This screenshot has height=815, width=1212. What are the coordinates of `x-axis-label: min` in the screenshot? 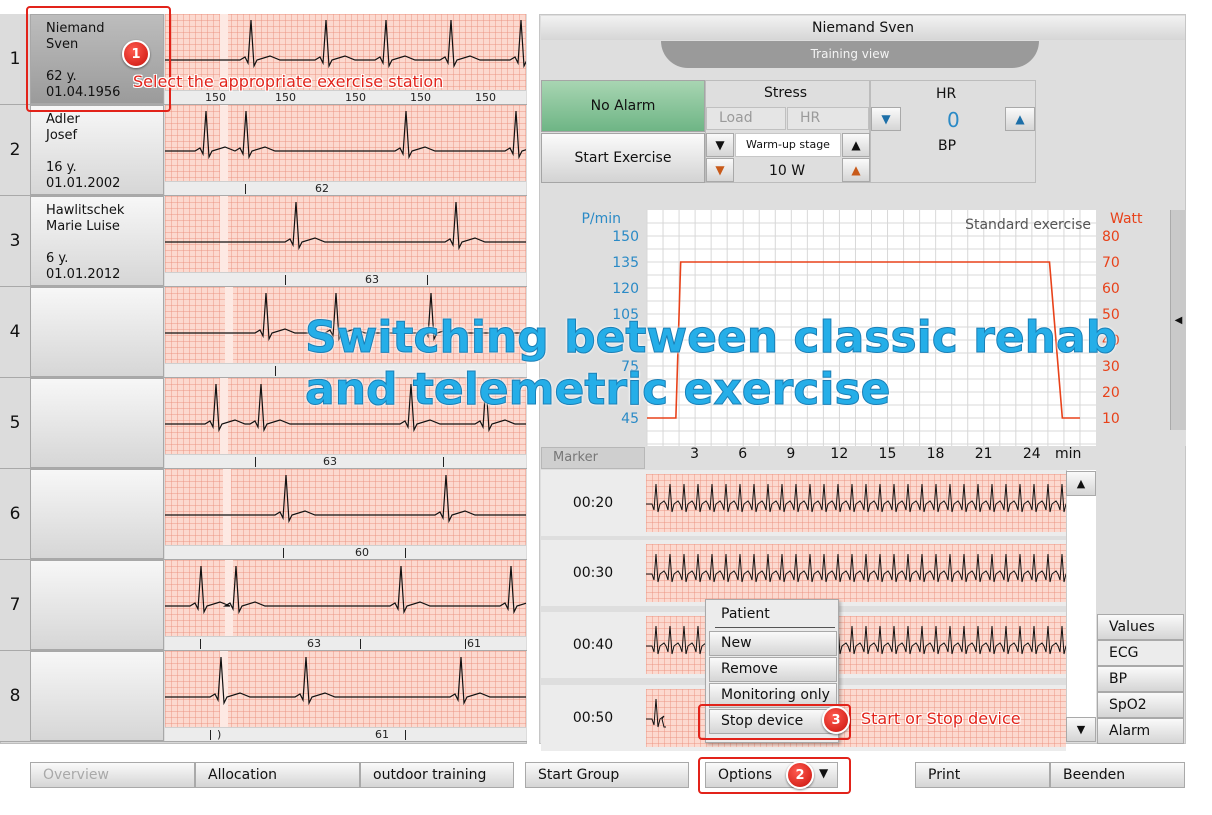 It's located at (1068, 454).